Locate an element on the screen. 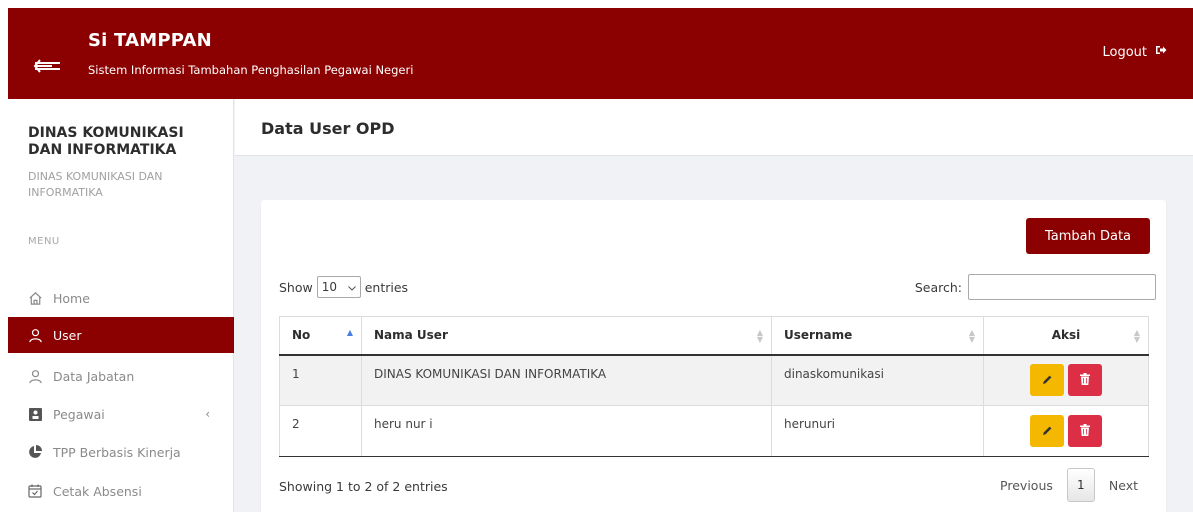 The image size is (1193, 512). pagination: Previous 1 Next is located at coordinates (1069, 485).